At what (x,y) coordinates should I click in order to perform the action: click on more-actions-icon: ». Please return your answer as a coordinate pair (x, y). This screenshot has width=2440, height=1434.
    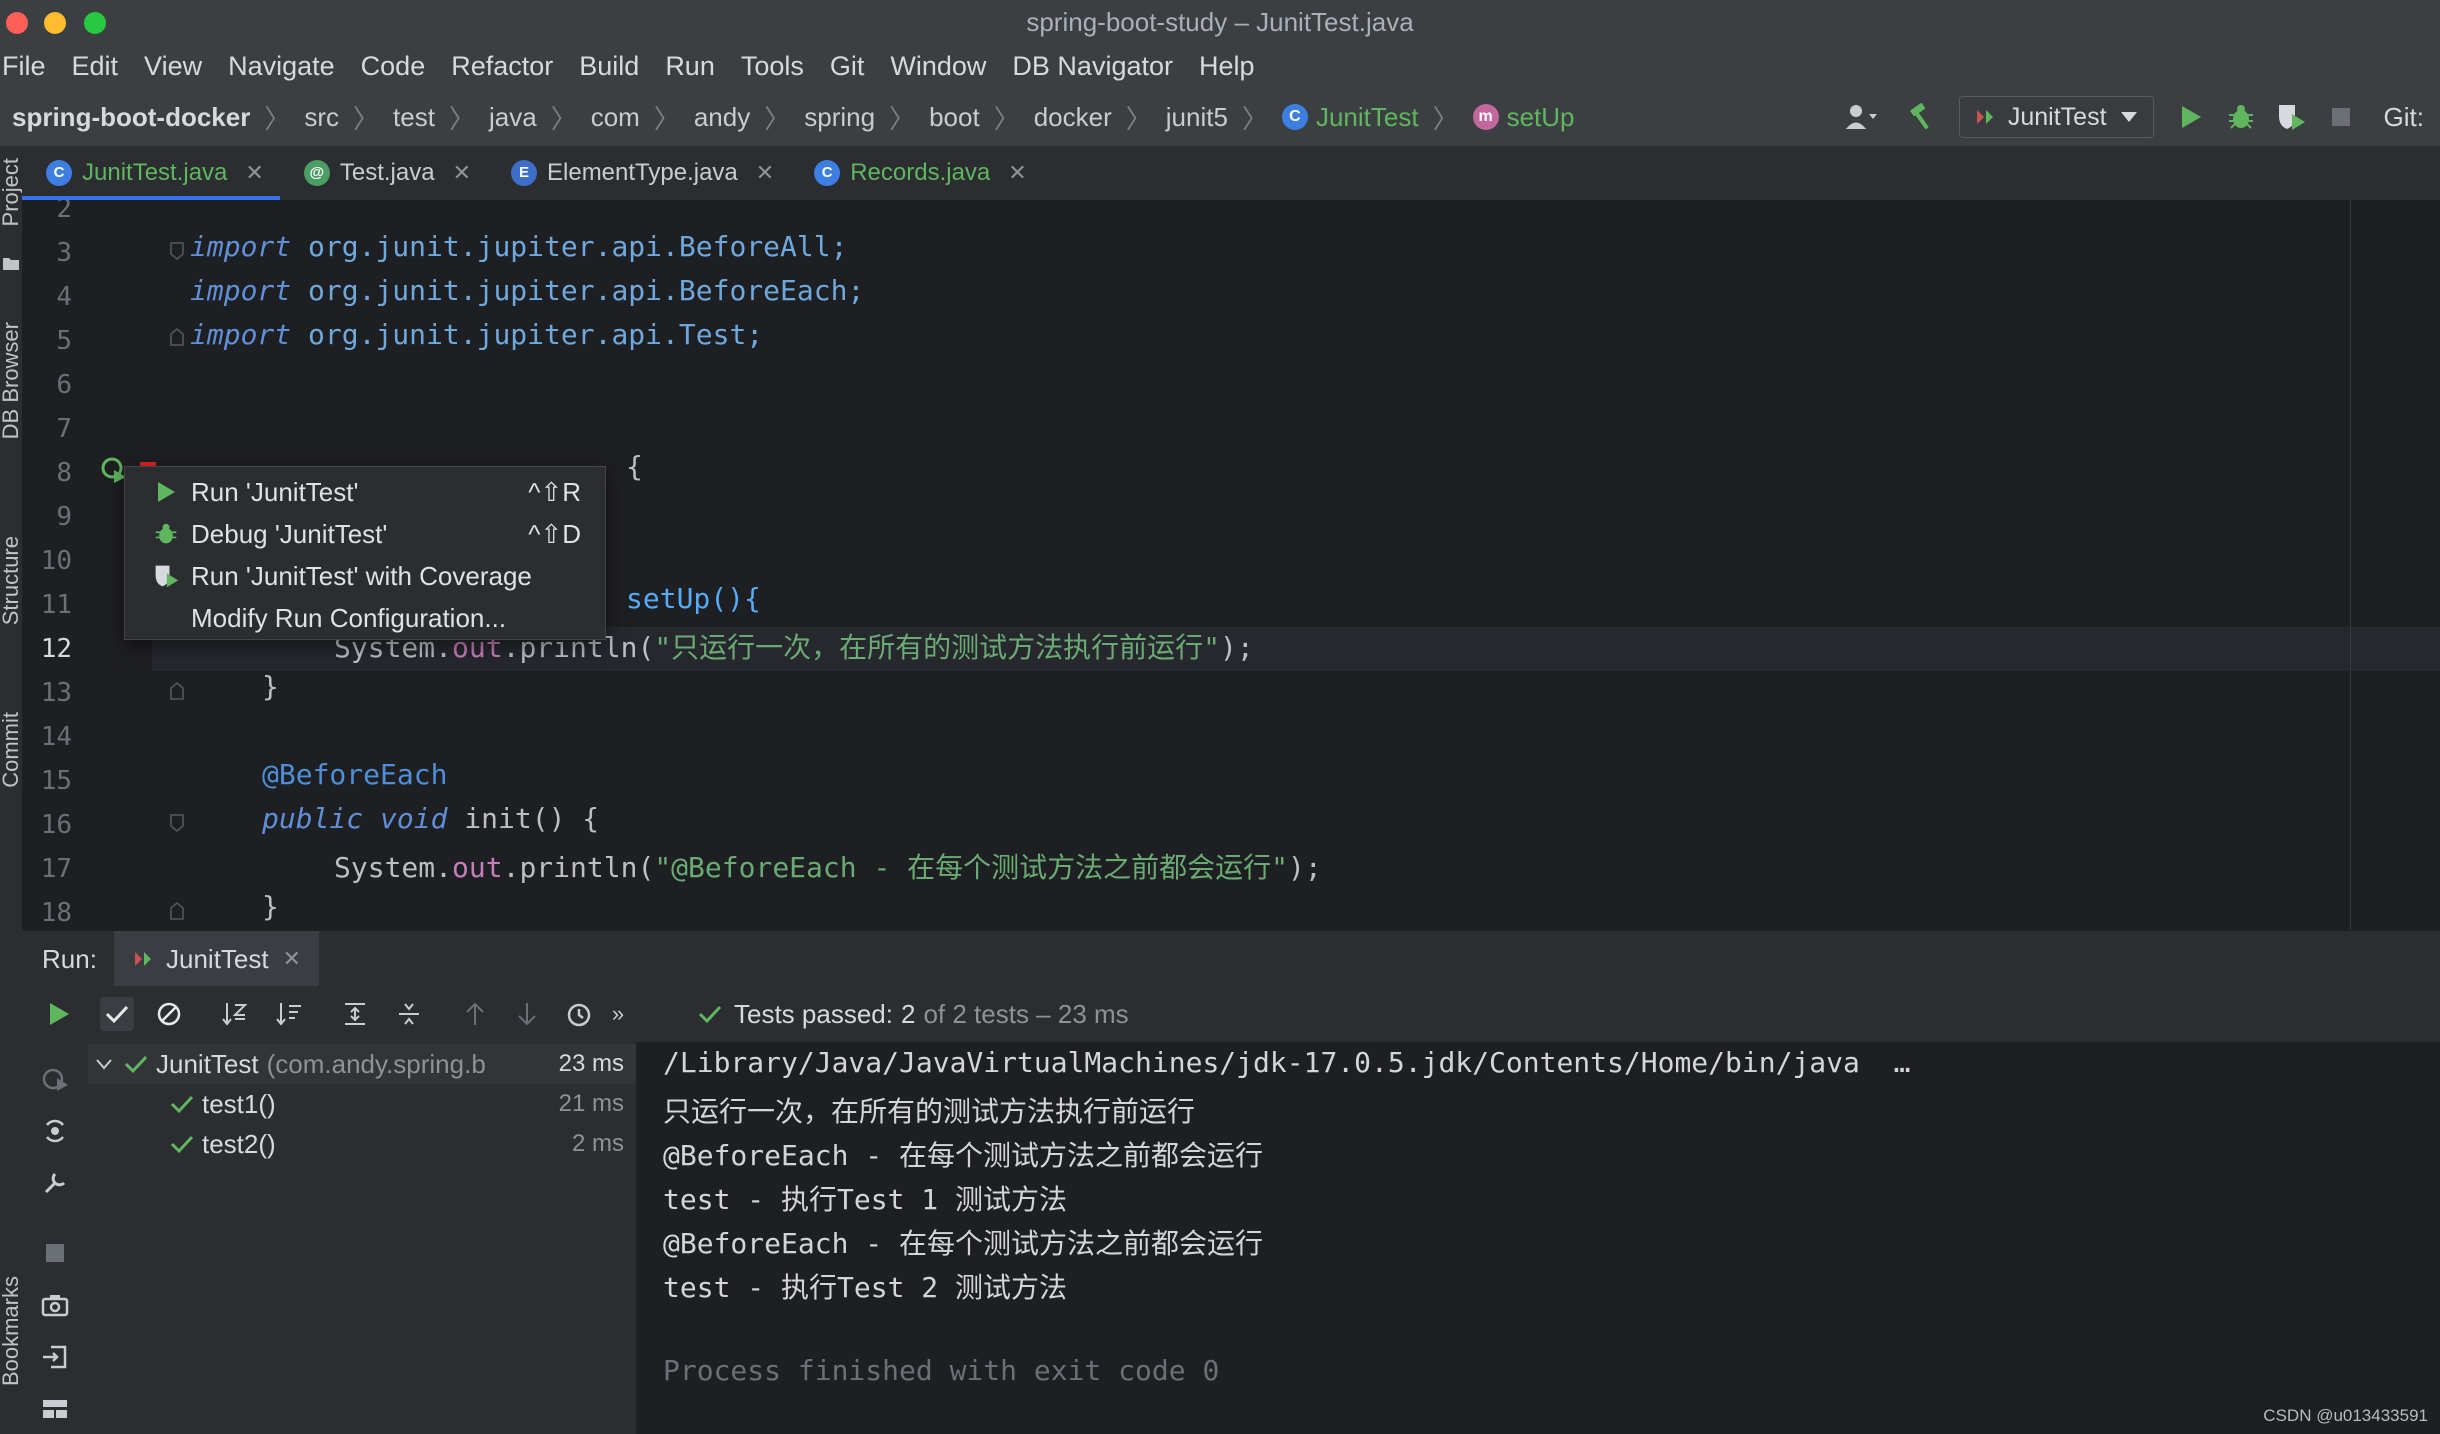
    Looking at the image, I should click on (618, 1014).